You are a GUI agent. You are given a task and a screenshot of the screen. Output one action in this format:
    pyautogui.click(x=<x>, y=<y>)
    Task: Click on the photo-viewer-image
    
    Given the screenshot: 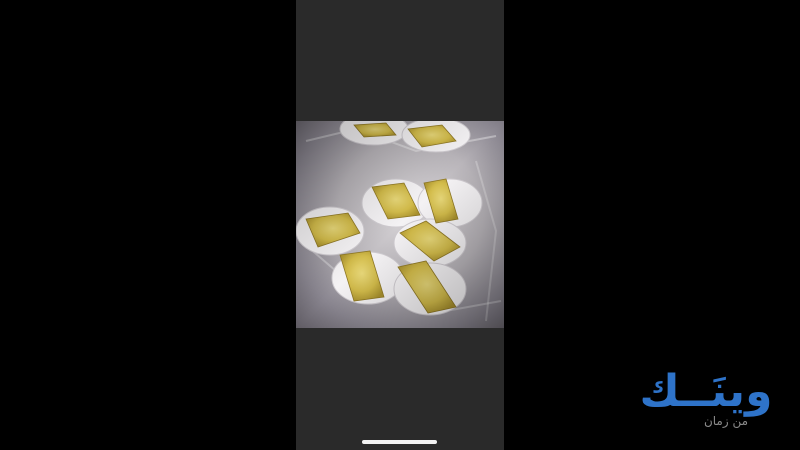 What is the action you would take?
    pyautogui.click(x=400, y=224)
    